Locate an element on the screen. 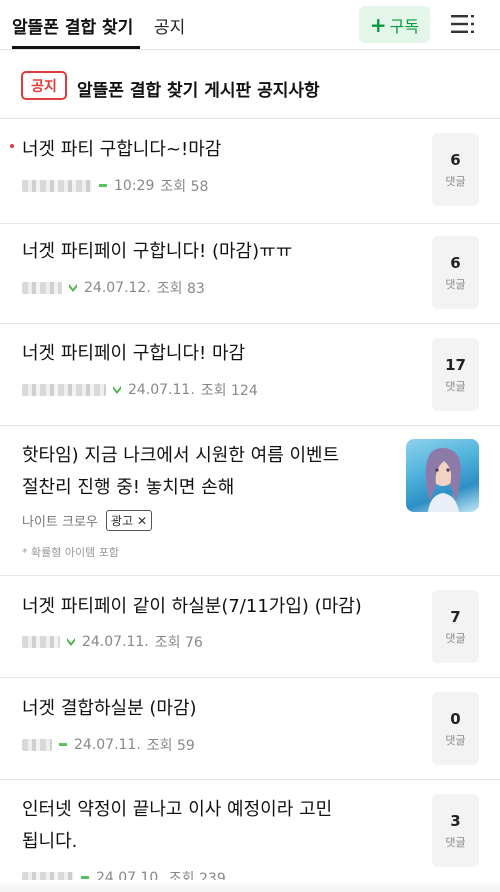 Image resolution: width=500 pixels, height=892 pixels. post-meta: 24.07.11. 조회 124 is located at coordinates (140, 390).